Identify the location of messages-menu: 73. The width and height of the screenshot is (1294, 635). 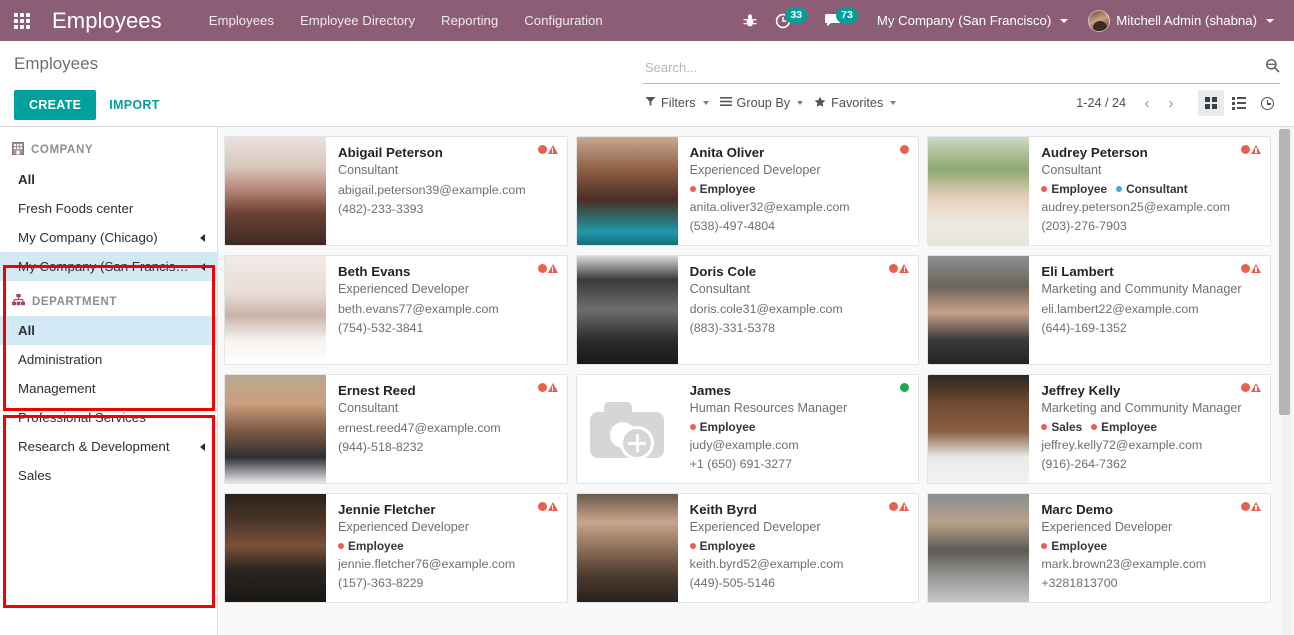
(841, 20).